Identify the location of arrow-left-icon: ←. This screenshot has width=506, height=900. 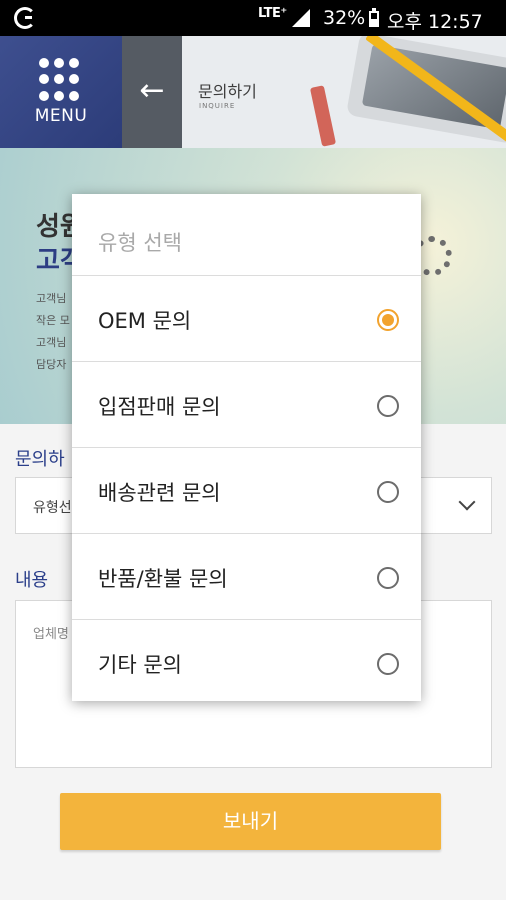
(152, 90).